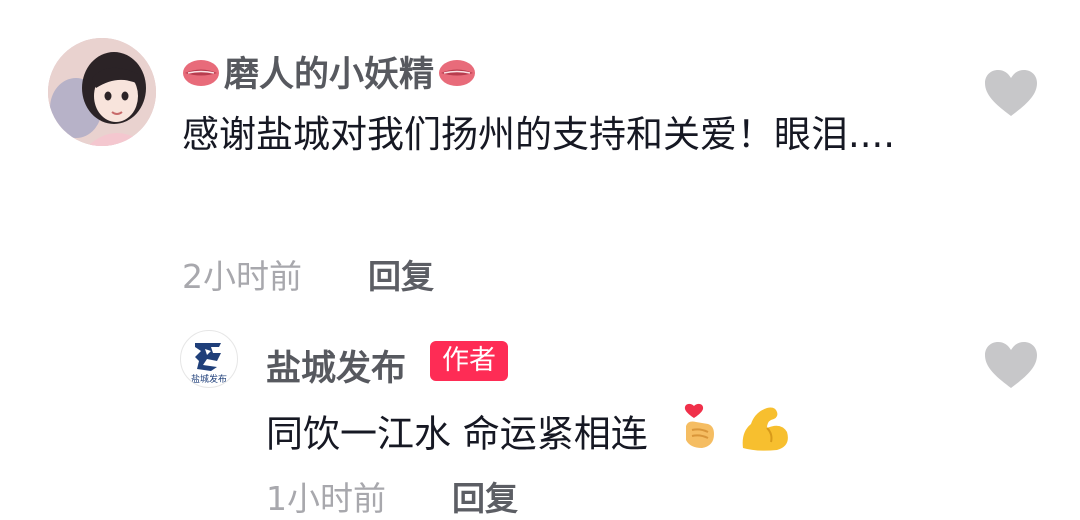 The image size is (1080, 520). What do you see at coordinates (764, 436) in the screenshot?
I see `flexed-biceps-emoji` at bounding box center [764, 436].